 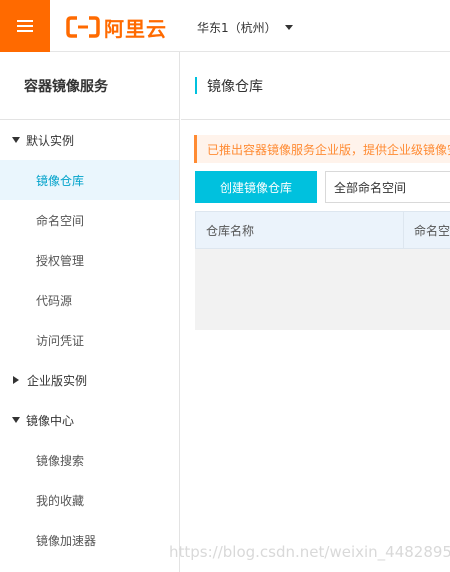 I want to click on namespace-select-value: 全部命名空间, so click(x=370, y=187).